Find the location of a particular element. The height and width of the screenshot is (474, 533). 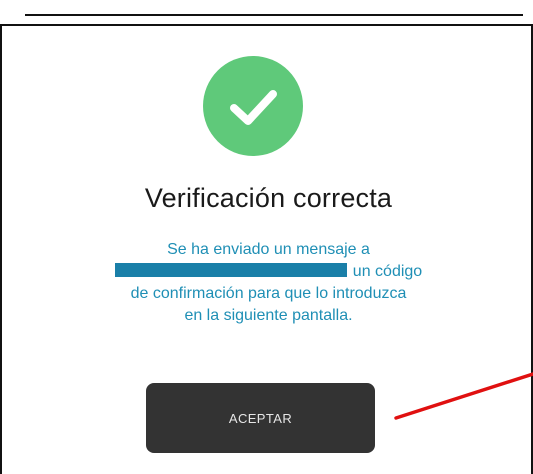

checkmark-circle-icon is located at coordinates (253, 106).